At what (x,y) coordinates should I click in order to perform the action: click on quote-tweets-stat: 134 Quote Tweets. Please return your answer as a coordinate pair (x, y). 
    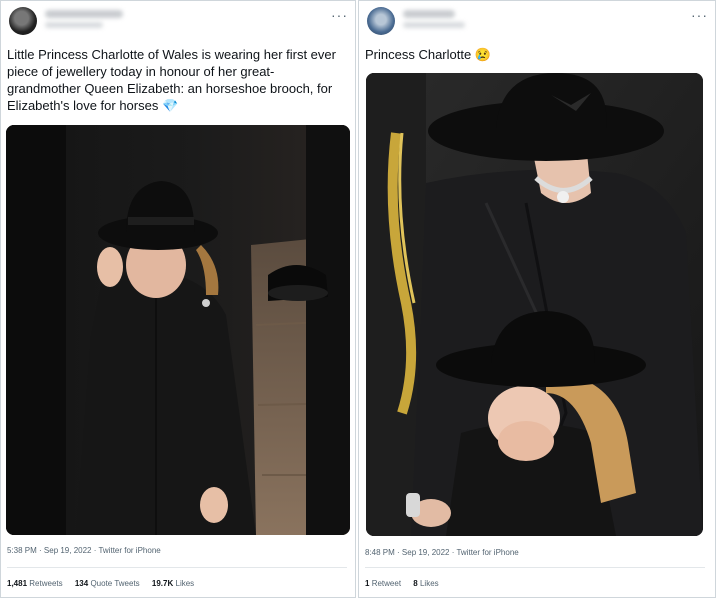
    Looking at the image, I should click on (107, 583).